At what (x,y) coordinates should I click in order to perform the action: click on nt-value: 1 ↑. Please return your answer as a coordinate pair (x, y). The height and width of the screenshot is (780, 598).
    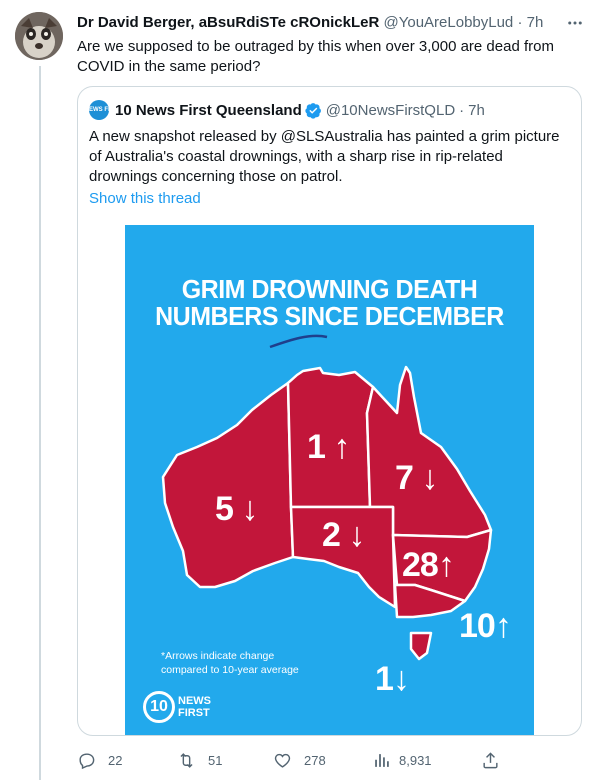
    Looking at the image, I should click on (328, 447).